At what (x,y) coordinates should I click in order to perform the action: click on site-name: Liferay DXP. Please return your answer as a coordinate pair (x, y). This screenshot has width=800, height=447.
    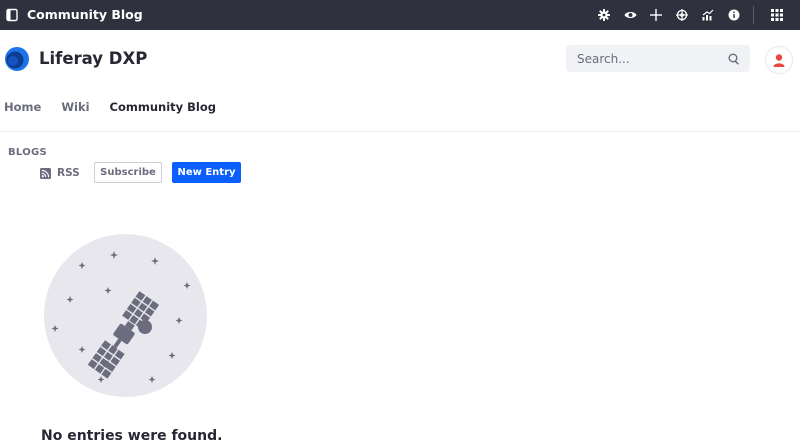
    Looking at the image, I should click on (93, 59).